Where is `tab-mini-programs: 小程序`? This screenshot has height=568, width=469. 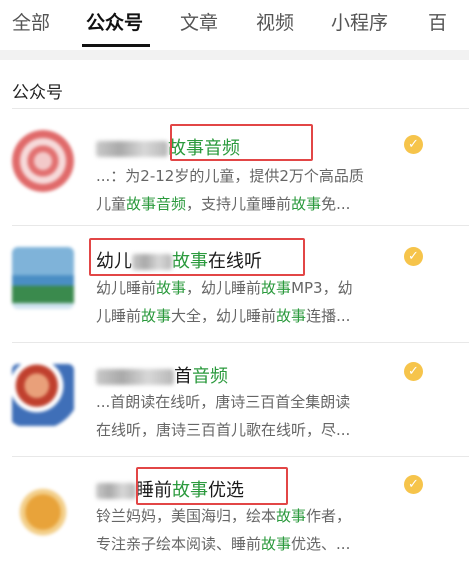
tab-mini-programs: 小程序 is located at coordinates (359, 21).